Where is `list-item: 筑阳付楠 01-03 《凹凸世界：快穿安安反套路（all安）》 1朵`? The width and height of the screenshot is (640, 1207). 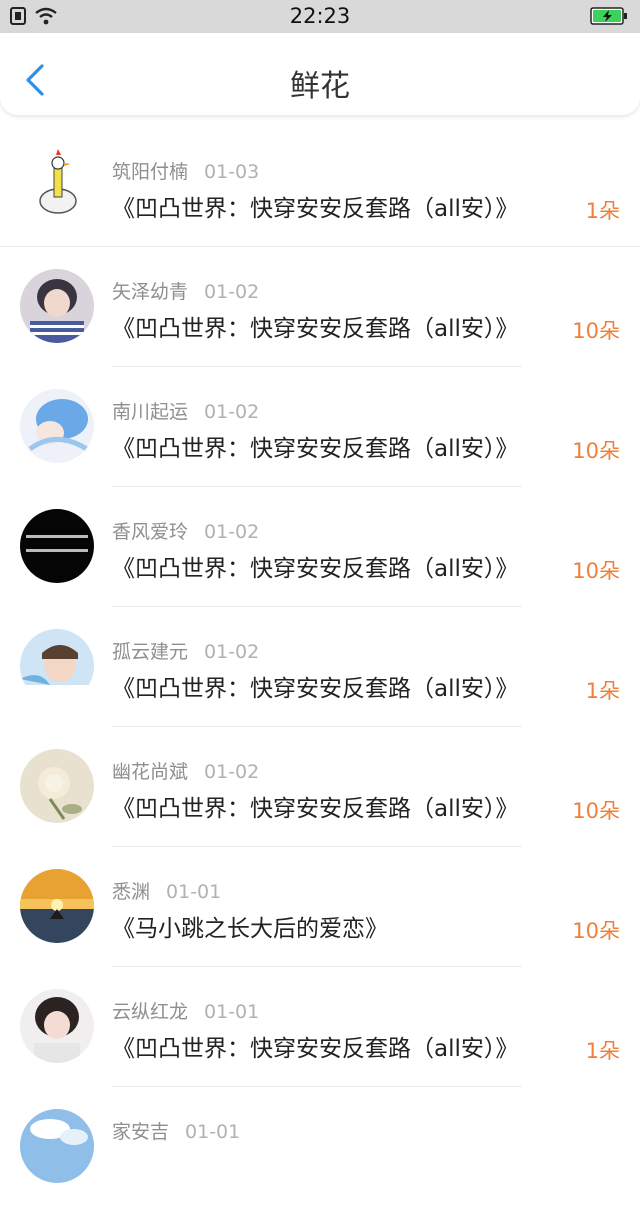 list-item: 筑阳付楠 01-03 《凹凸世界：快穿安安反套路（all安）》 1朵 is located at coordinates (320, 187).